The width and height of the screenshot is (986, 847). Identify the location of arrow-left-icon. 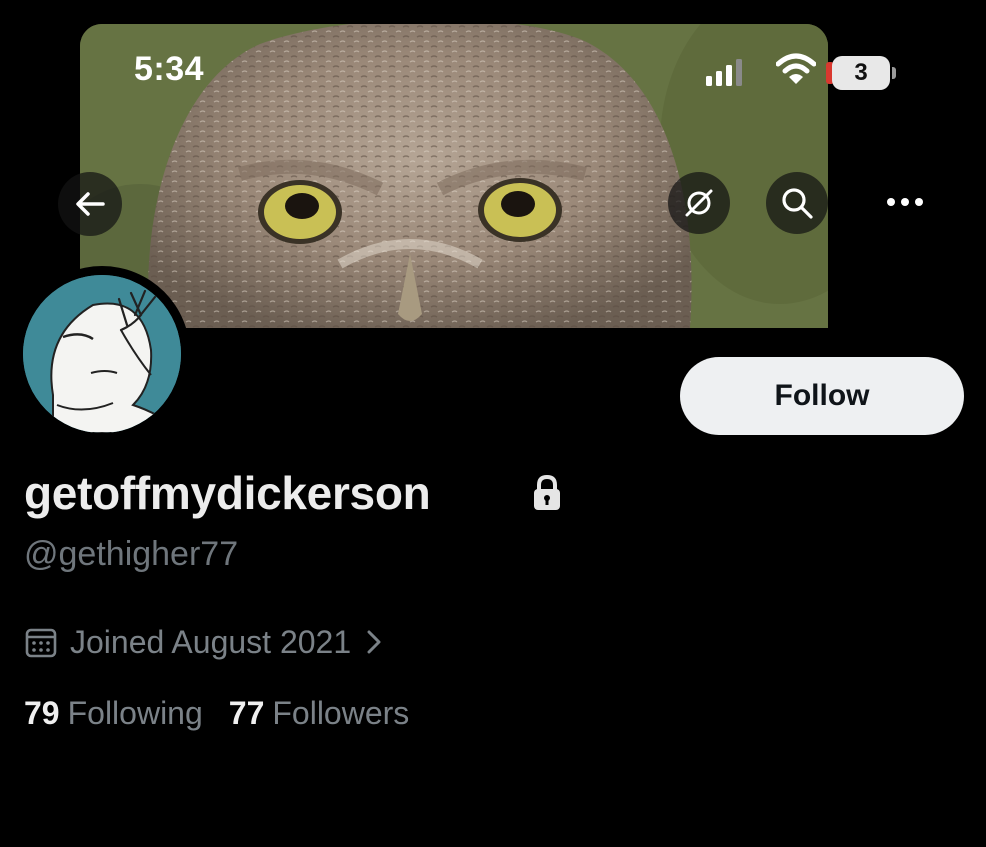
(90, 204).